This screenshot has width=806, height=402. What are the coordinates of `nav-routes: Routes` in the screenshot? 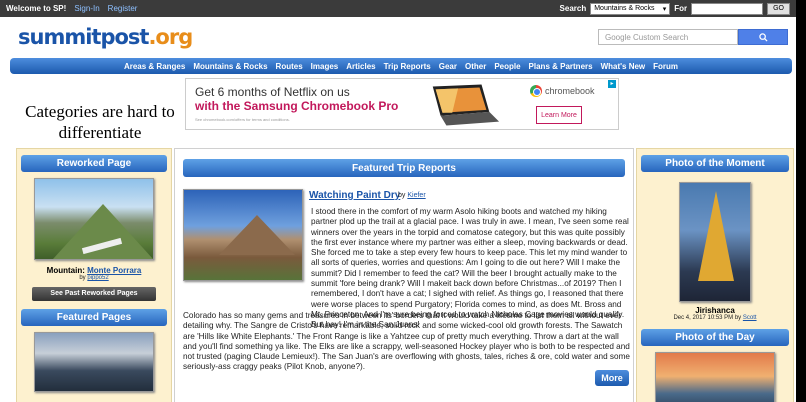 It's located at (289, 66).